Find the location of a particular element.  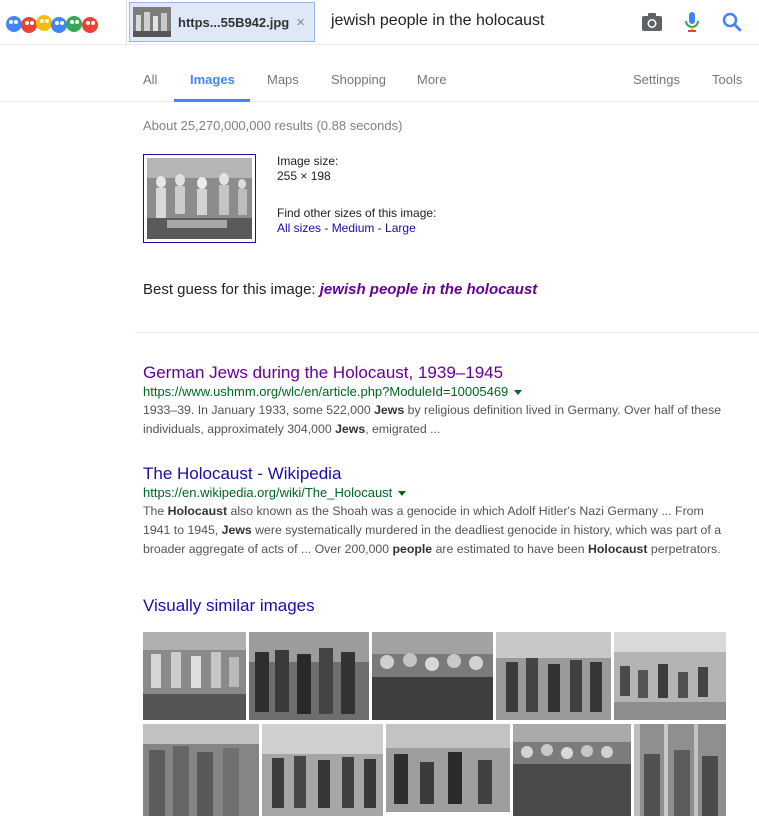

camera-icon is located at coordinates (652, 22).